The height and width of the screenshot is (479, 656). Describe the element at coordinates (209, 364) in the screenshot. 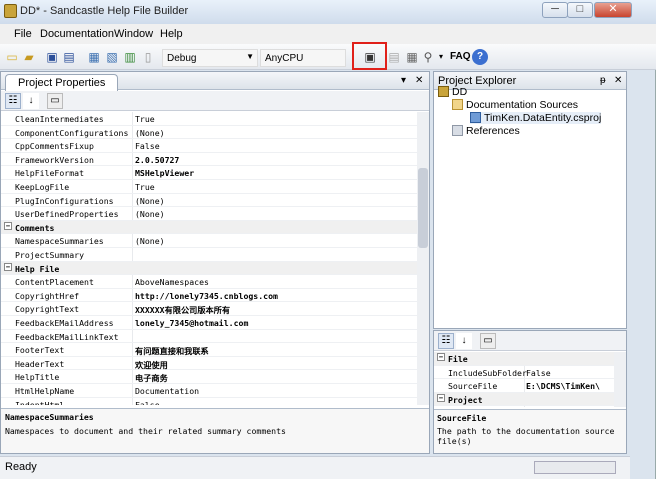

I see `property-row: HeaderText 欢迎使用` at that location.